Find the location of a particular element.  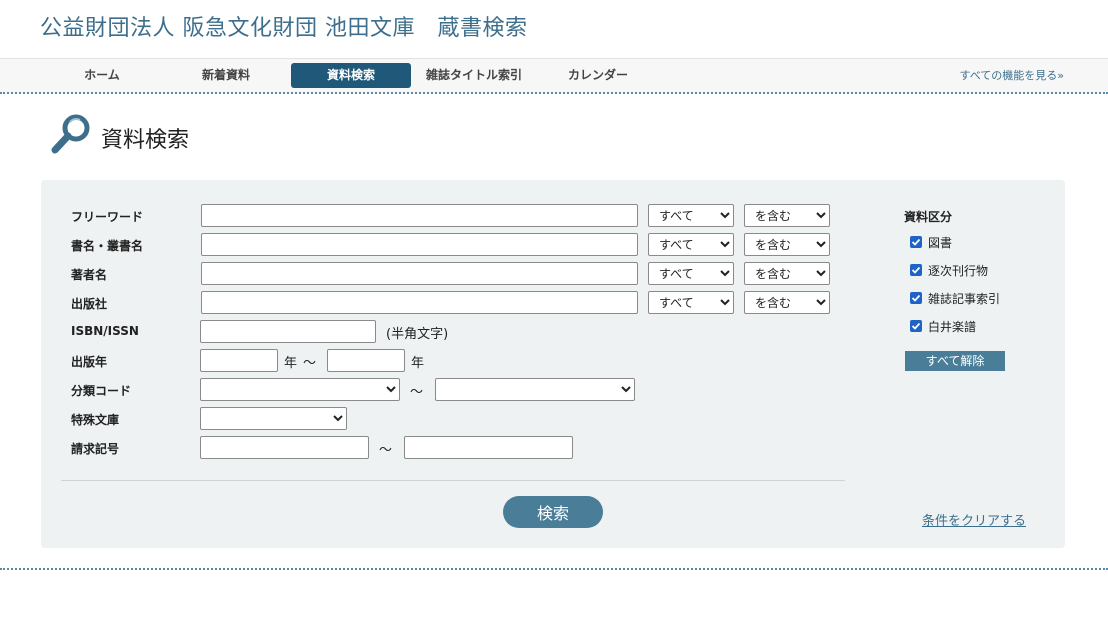

nav-magazine-index: 雑誌タイトル索引 is located at coordinates (474, 75).